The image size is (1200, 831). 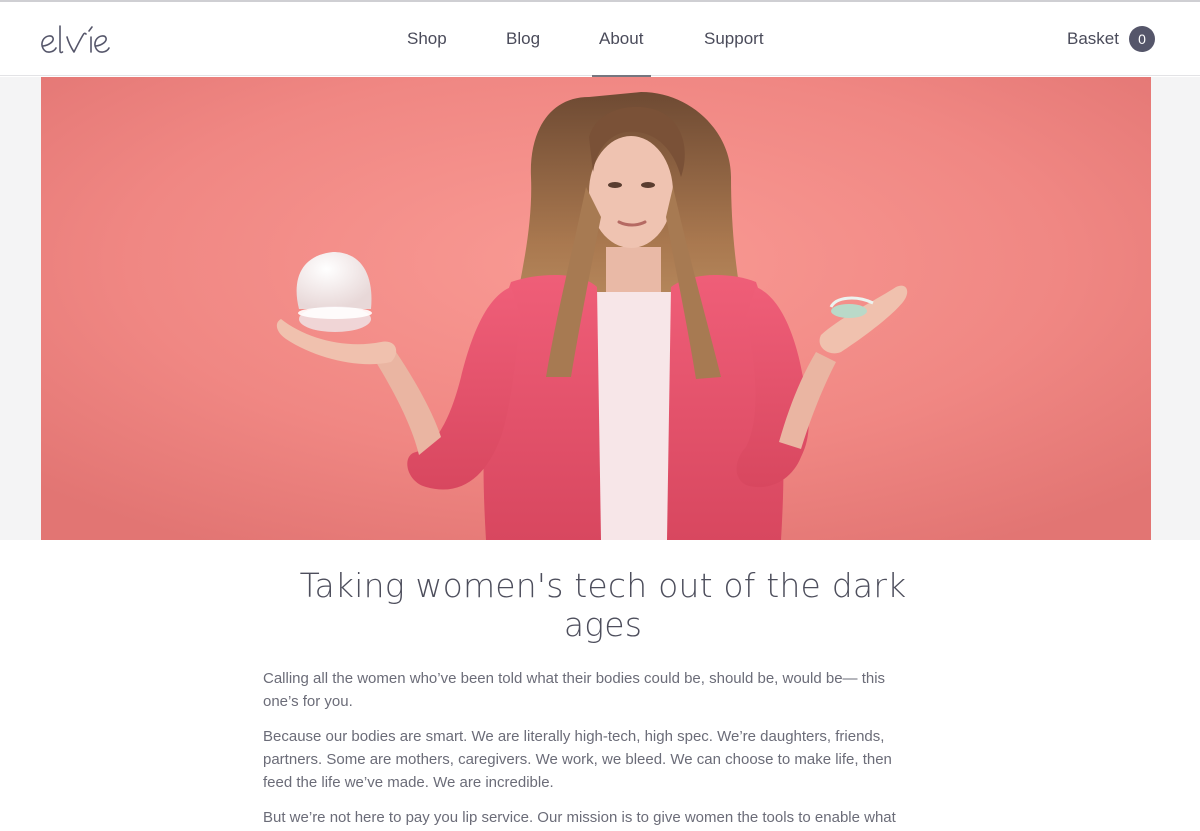 I want to click on elvie-logo: elvie, so click(x=80, y=40).